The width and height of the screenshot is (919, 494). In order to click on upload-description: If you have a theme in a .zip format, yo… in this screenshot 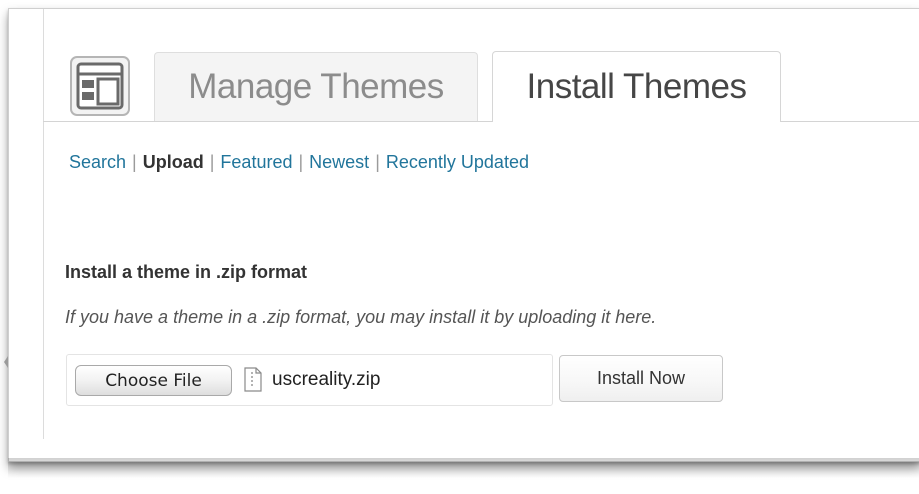, I will do `click(361, 317)`.